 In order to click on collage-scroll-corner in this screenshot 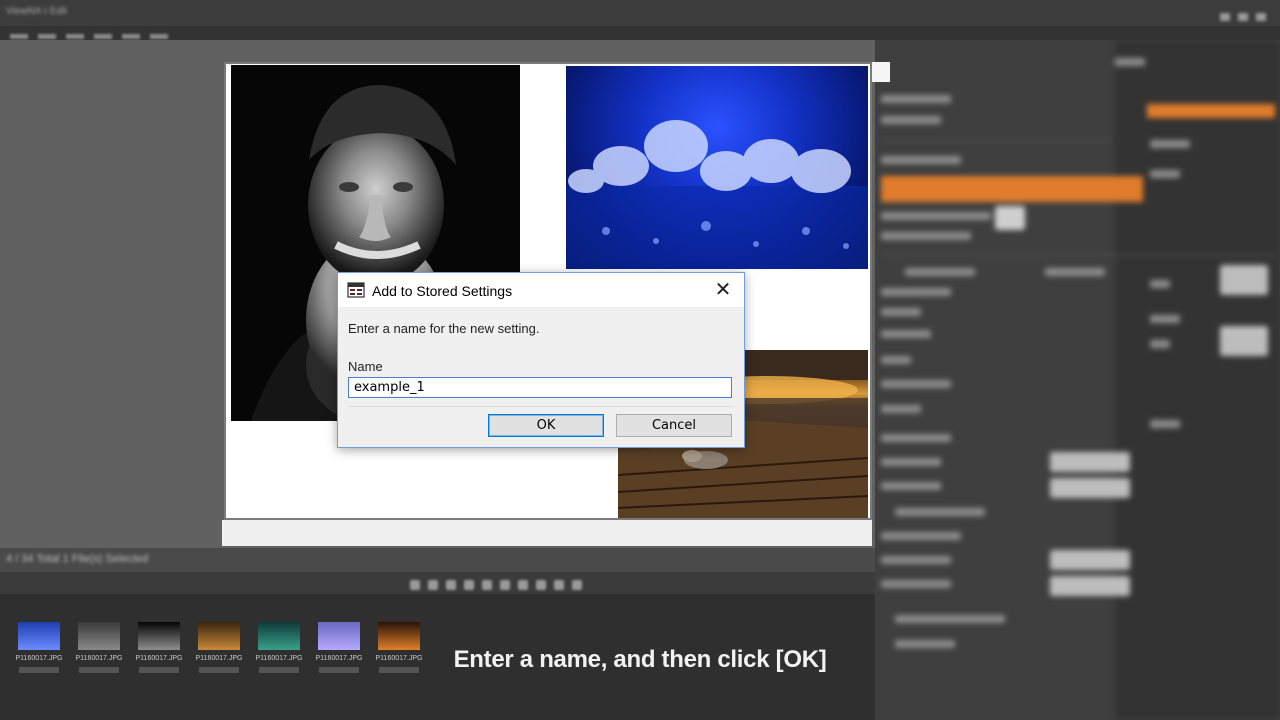, I will do `click(881, 72)`.